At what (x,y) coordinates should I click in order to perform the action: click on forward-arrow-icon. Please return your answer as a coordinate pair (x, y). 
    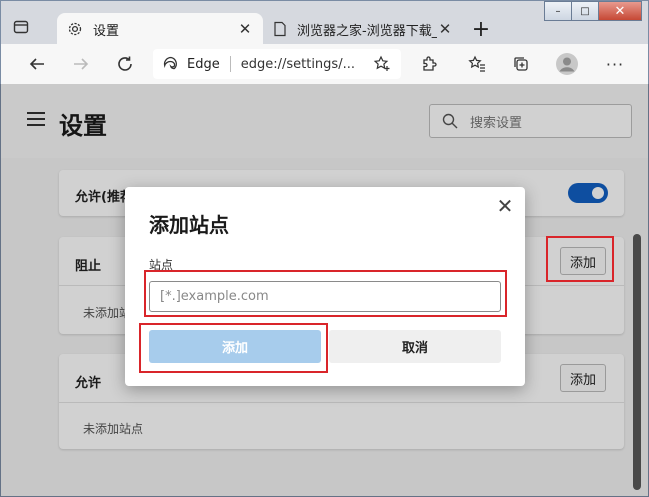
    Looking at the image, I should click on (81, 64).